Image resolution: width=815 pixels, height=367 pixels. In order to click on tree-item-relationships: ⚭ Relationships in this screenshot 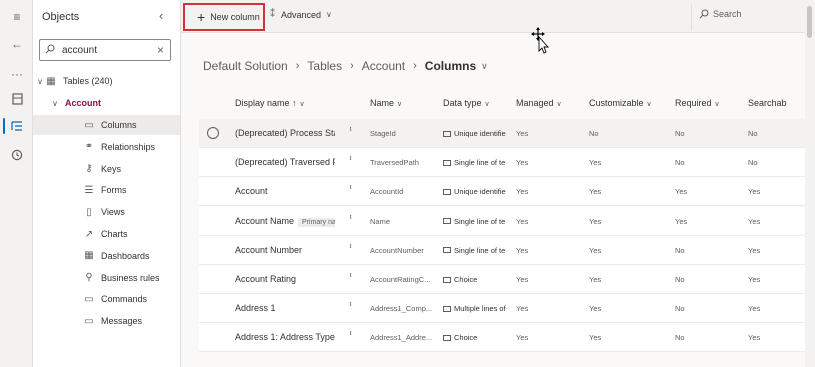, I will do `click(106, 147)`.